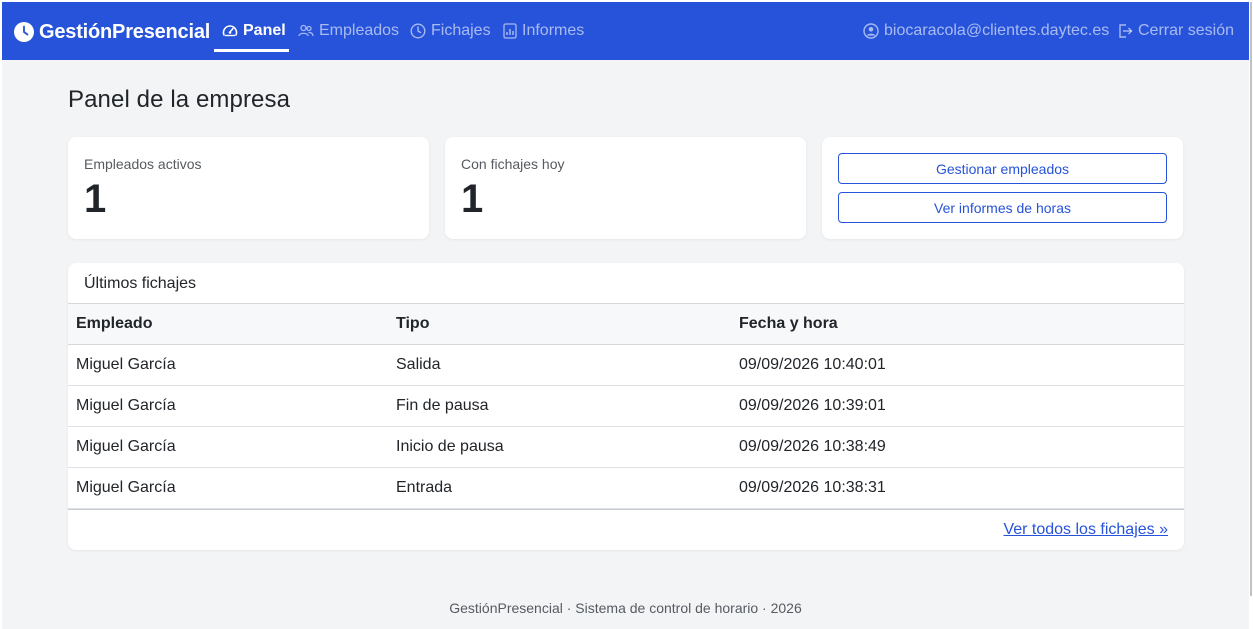 This screenshot has height=629, width=1253. Describe the element at coordinates (24, 32) in the screenshot. I see `clock-logo-icon` at that location.